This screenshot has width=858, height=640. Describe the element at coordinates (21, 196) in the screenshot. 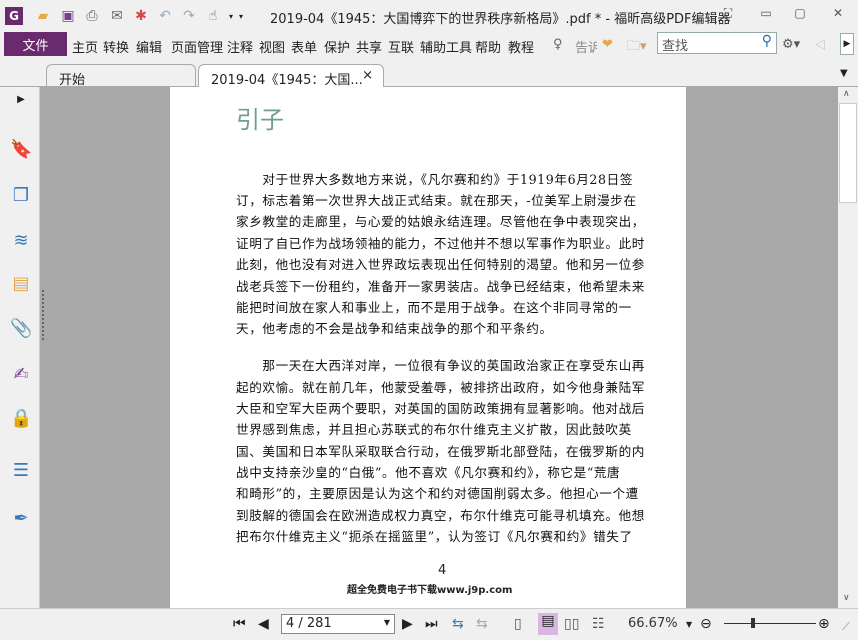

I see `pages-thumbnail-icon: ❐` at that location.